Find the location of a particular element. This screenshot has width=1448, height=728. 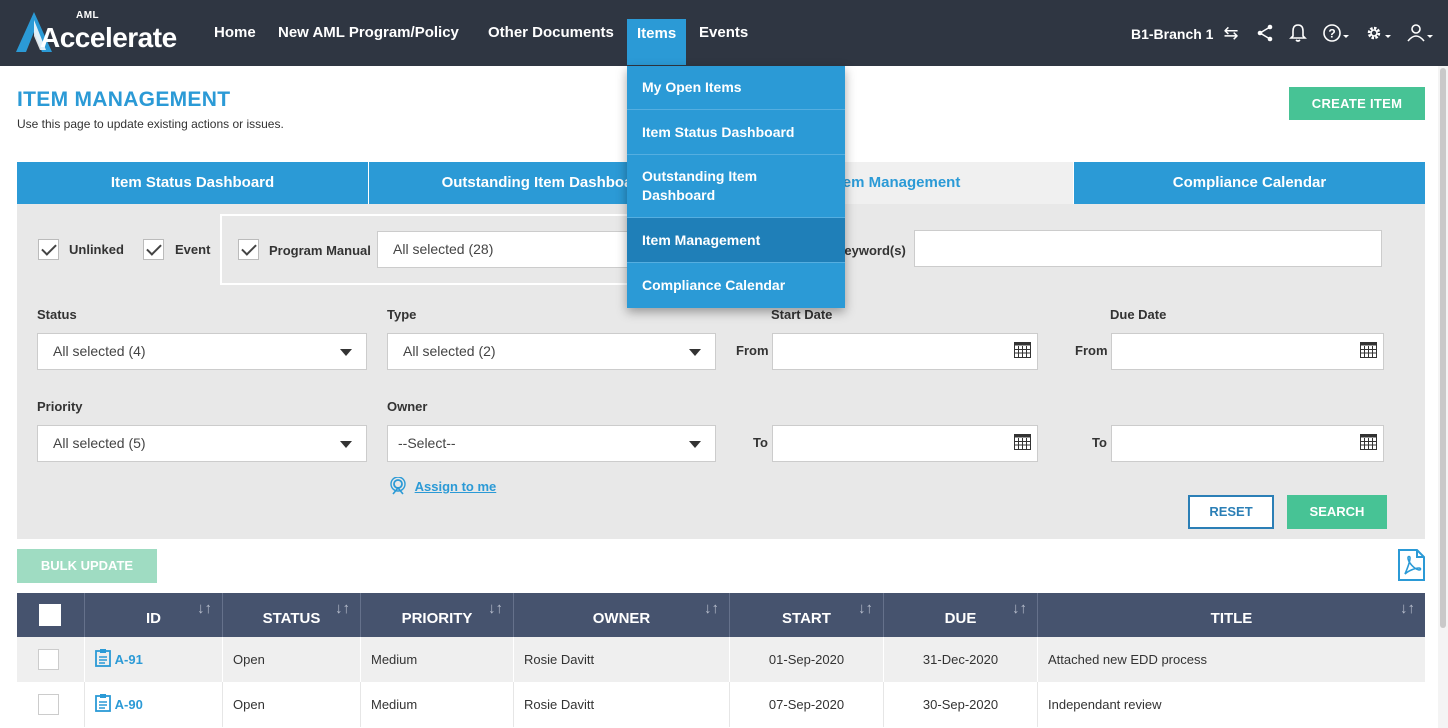

tab-item-status-dashboard: Item Status Dashboard is located at coordinates (193, 183).